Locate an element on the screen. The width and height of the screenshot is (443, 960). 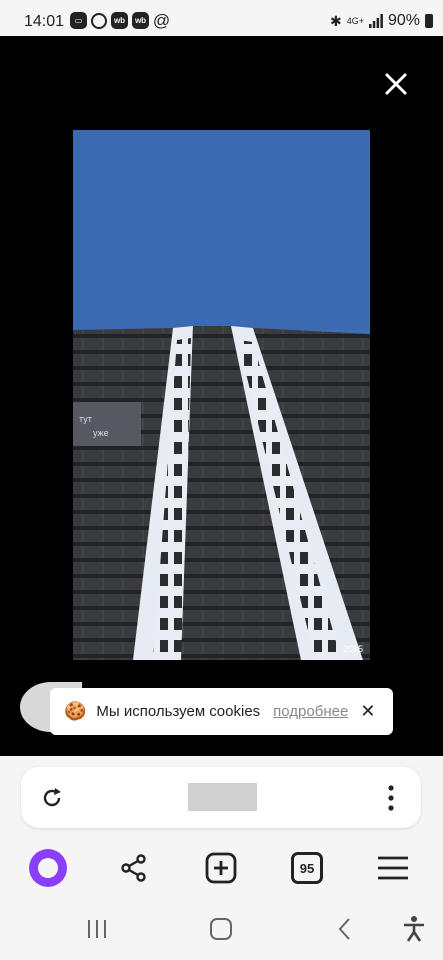
system-status: ✱ 4G+ 90% is located at coordinates (381, 21).